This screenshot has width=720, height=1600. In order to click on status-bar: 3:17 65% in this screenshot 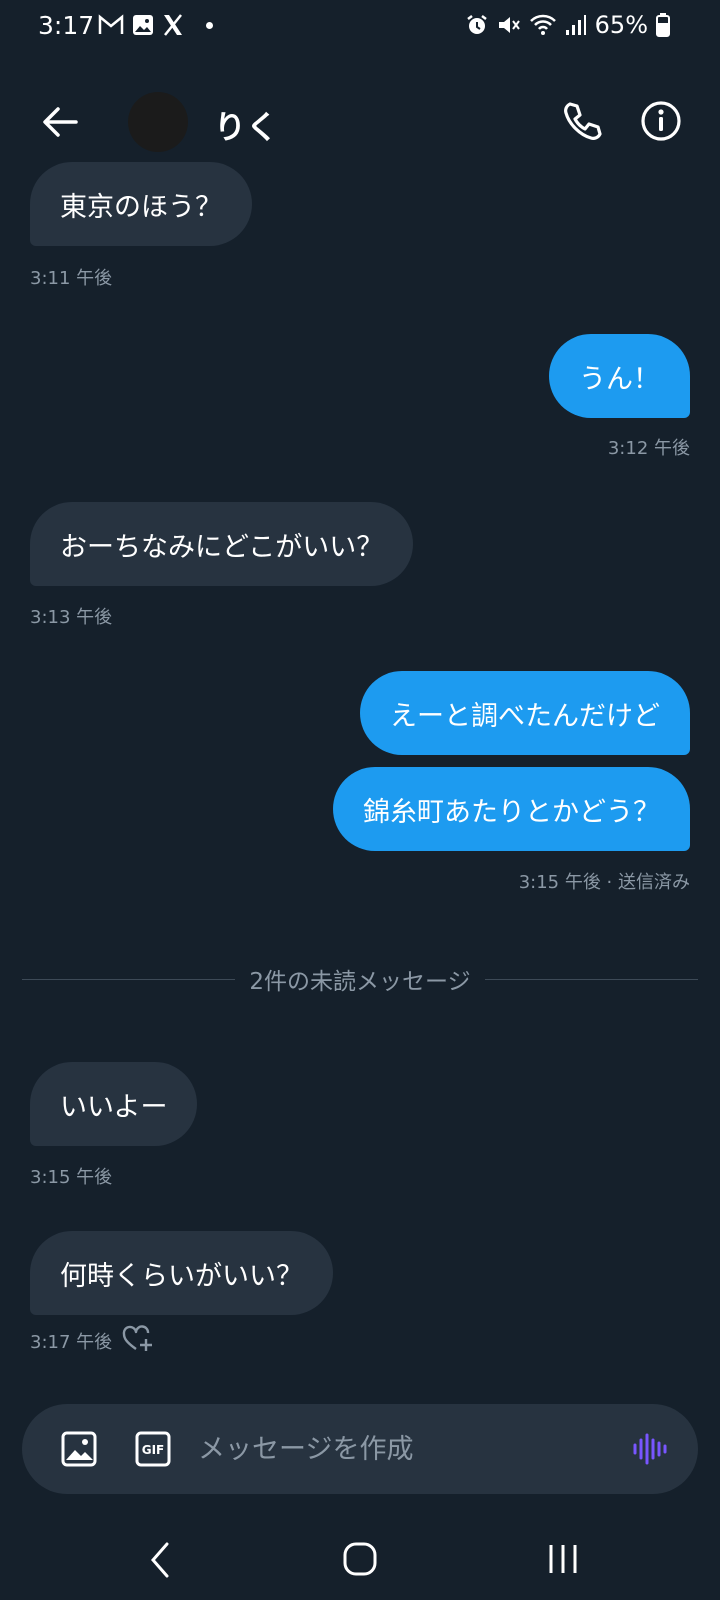, I will do `click(360, 26)`.